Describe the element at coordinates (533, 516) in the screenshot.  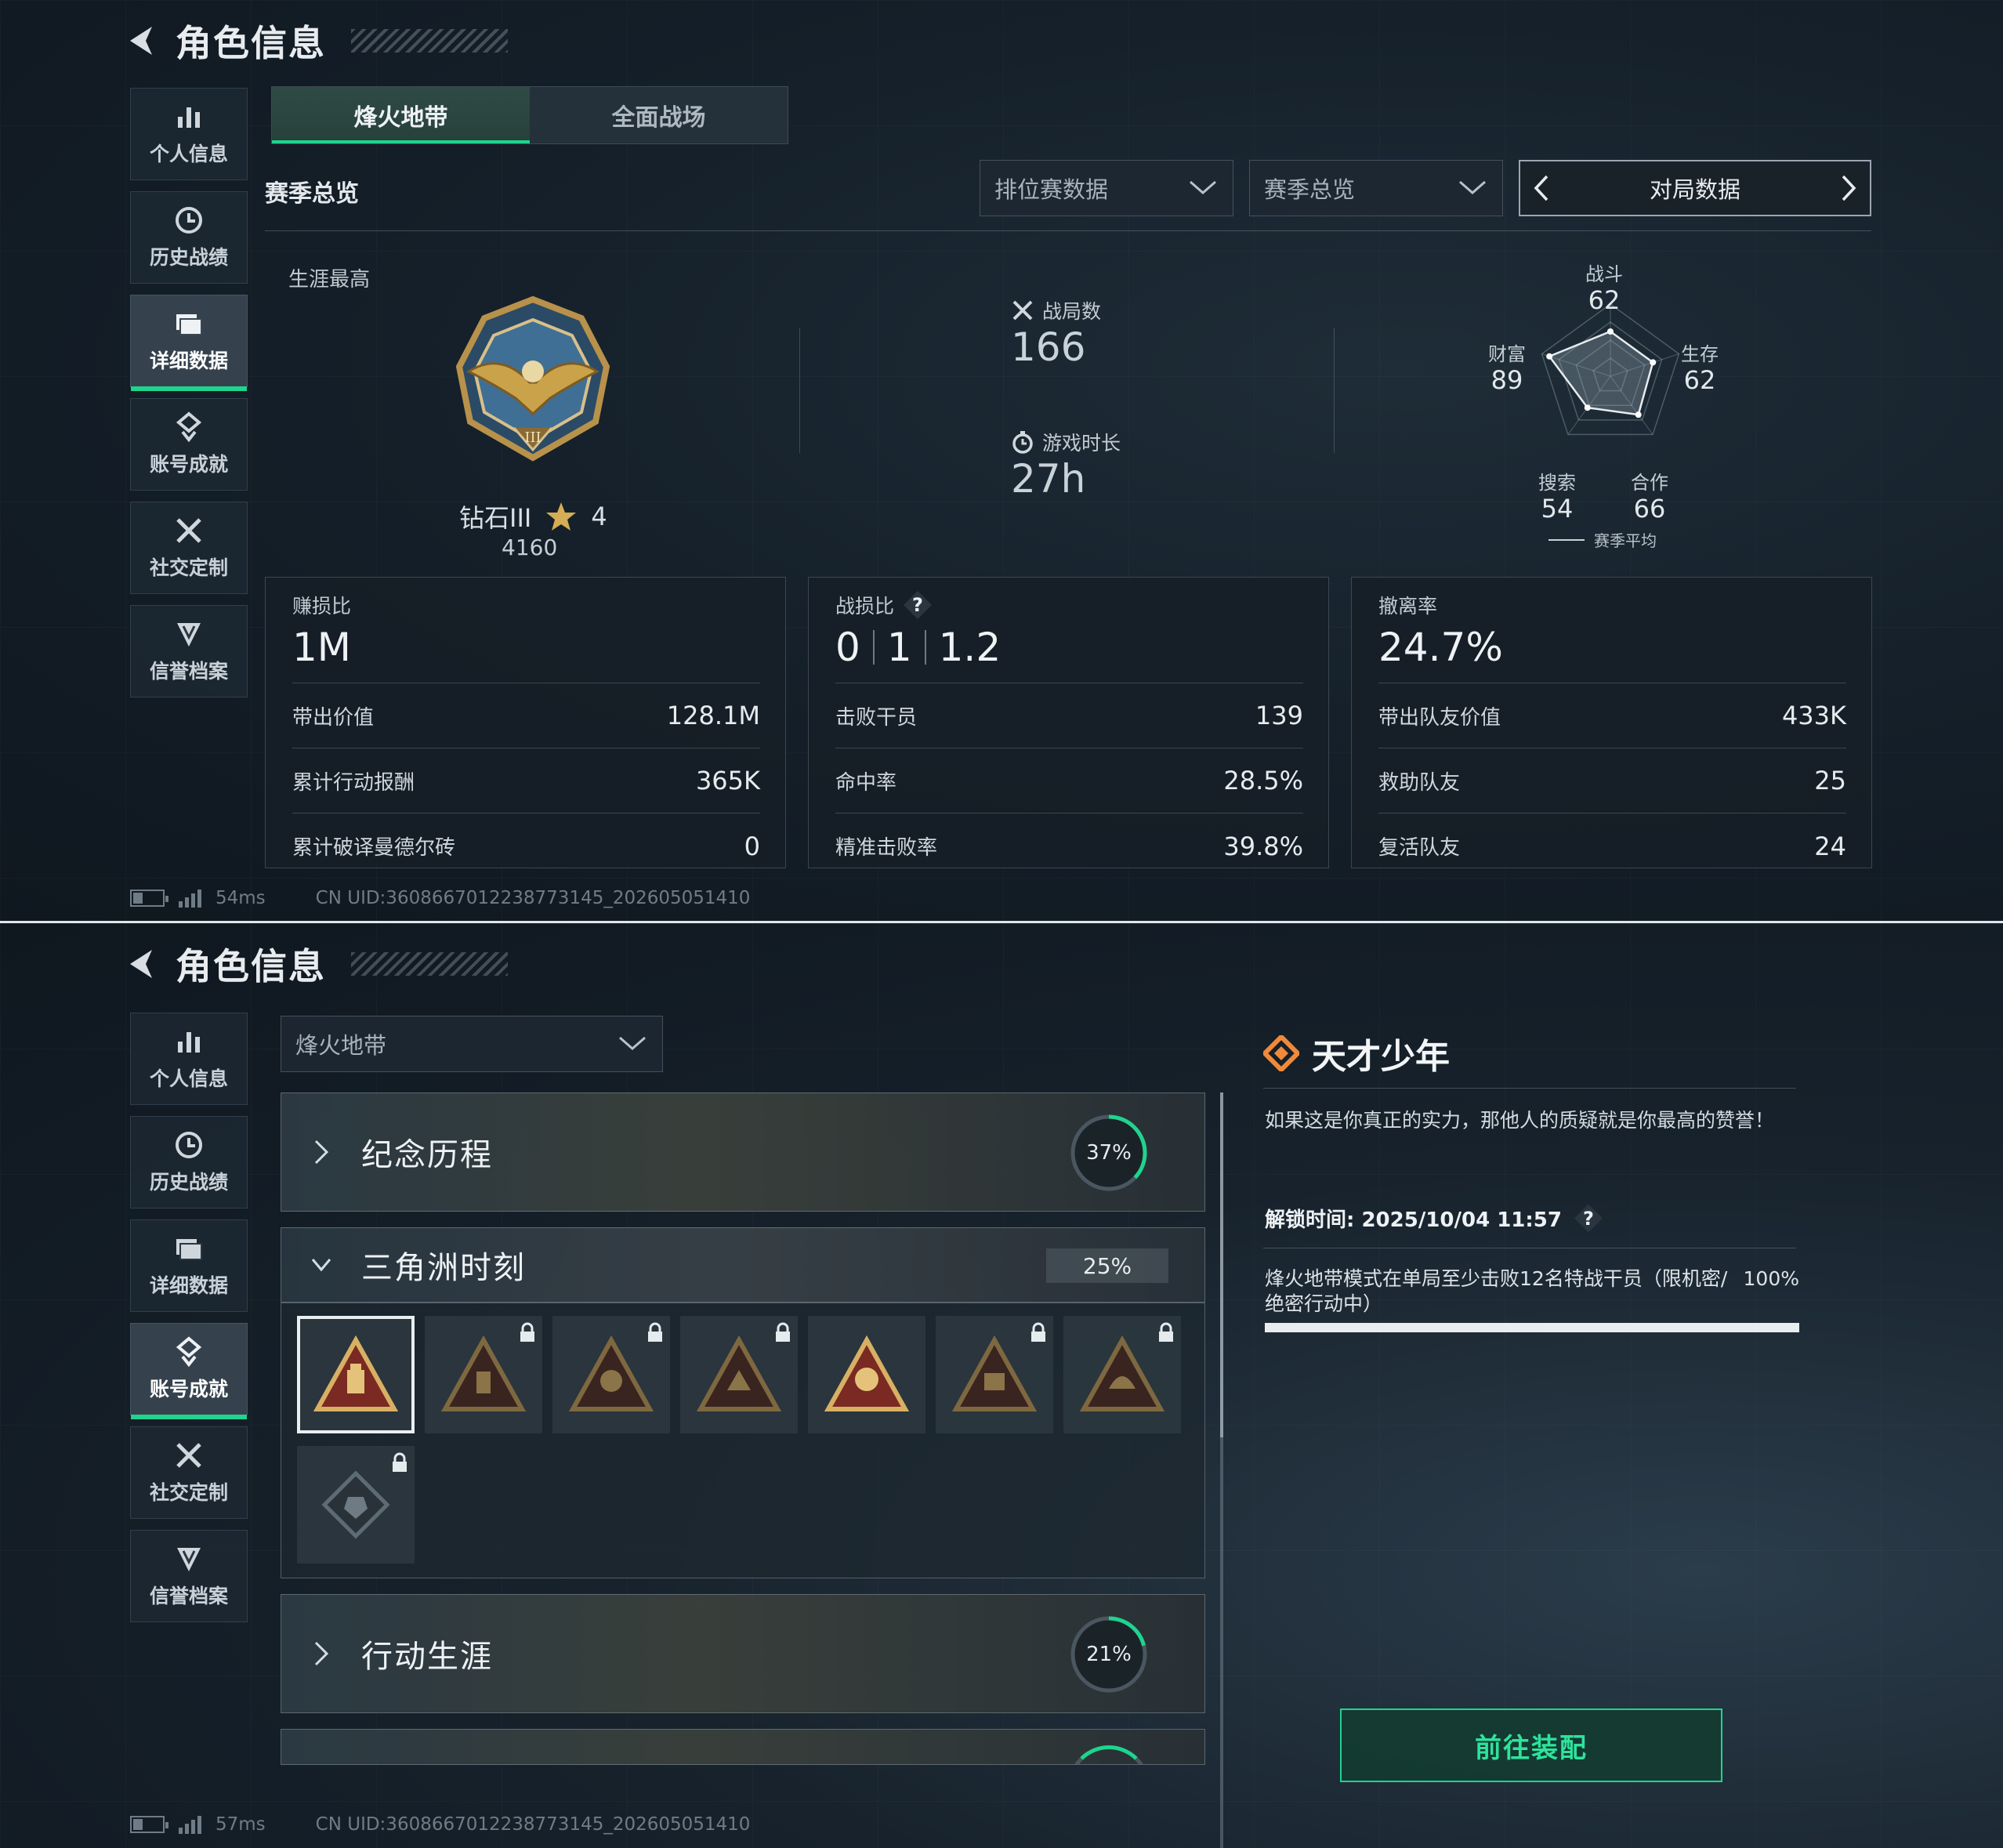
I see `rank-name-row: 钻石III 4` at that location.